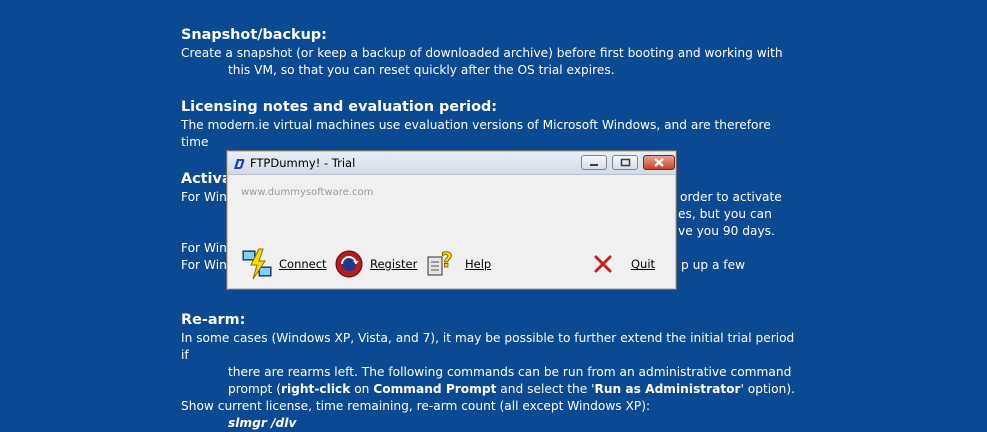 Image resolution: width=987 pixels, height=432 pixels. Describe the element at coordinates (623, 264) in the screenshot. I see `quit-button: Quit` at that location.